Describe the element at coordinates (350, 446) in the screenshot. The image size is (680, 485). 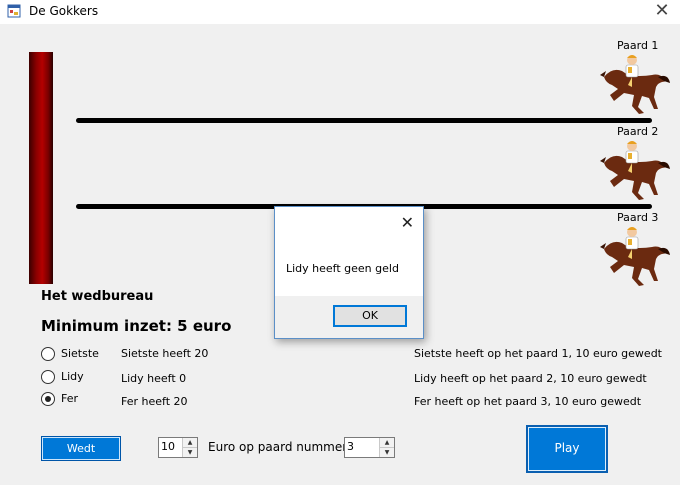
I see `horse-number-value: 3` at that location.